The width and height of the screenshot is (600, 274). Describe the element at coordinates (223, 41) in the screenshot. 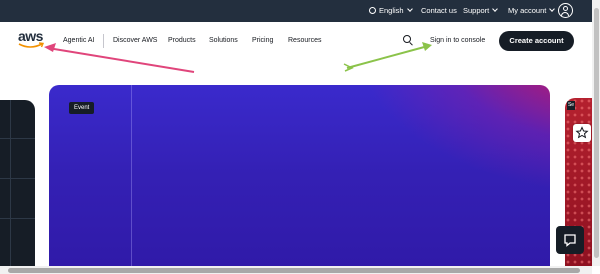

I see `nav-link-solutions: Solutions` at that location.